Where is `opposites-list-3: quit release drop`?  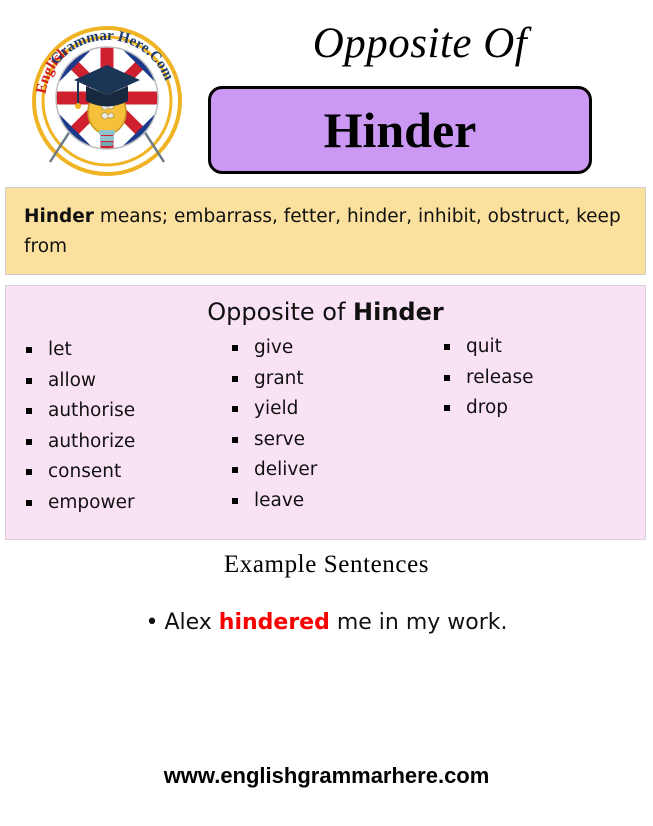
opposites-list-3: quit release drop is located at coordinates (540, 378).